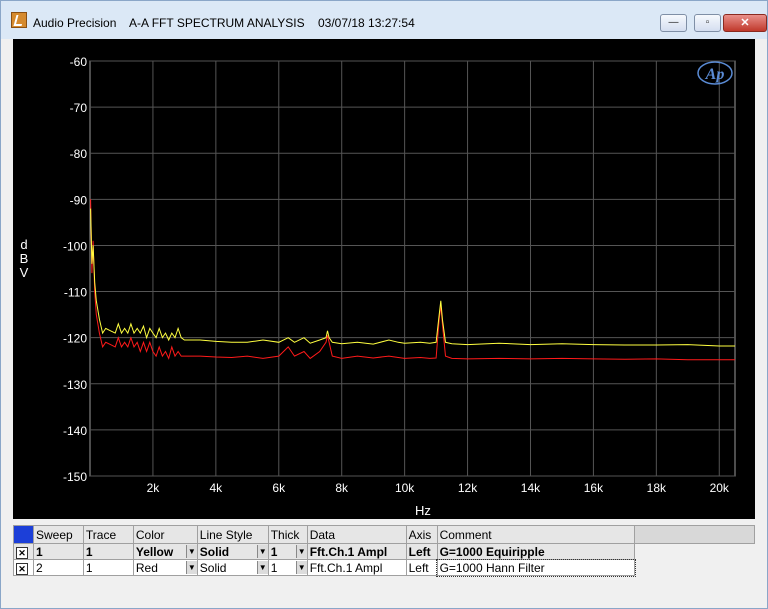 This screenshot has height=609, width=768. What do you see at coordinates (287, 534) in the screenshot?
I see `col-header-thick: Thick` at bounding box center [287, 534].